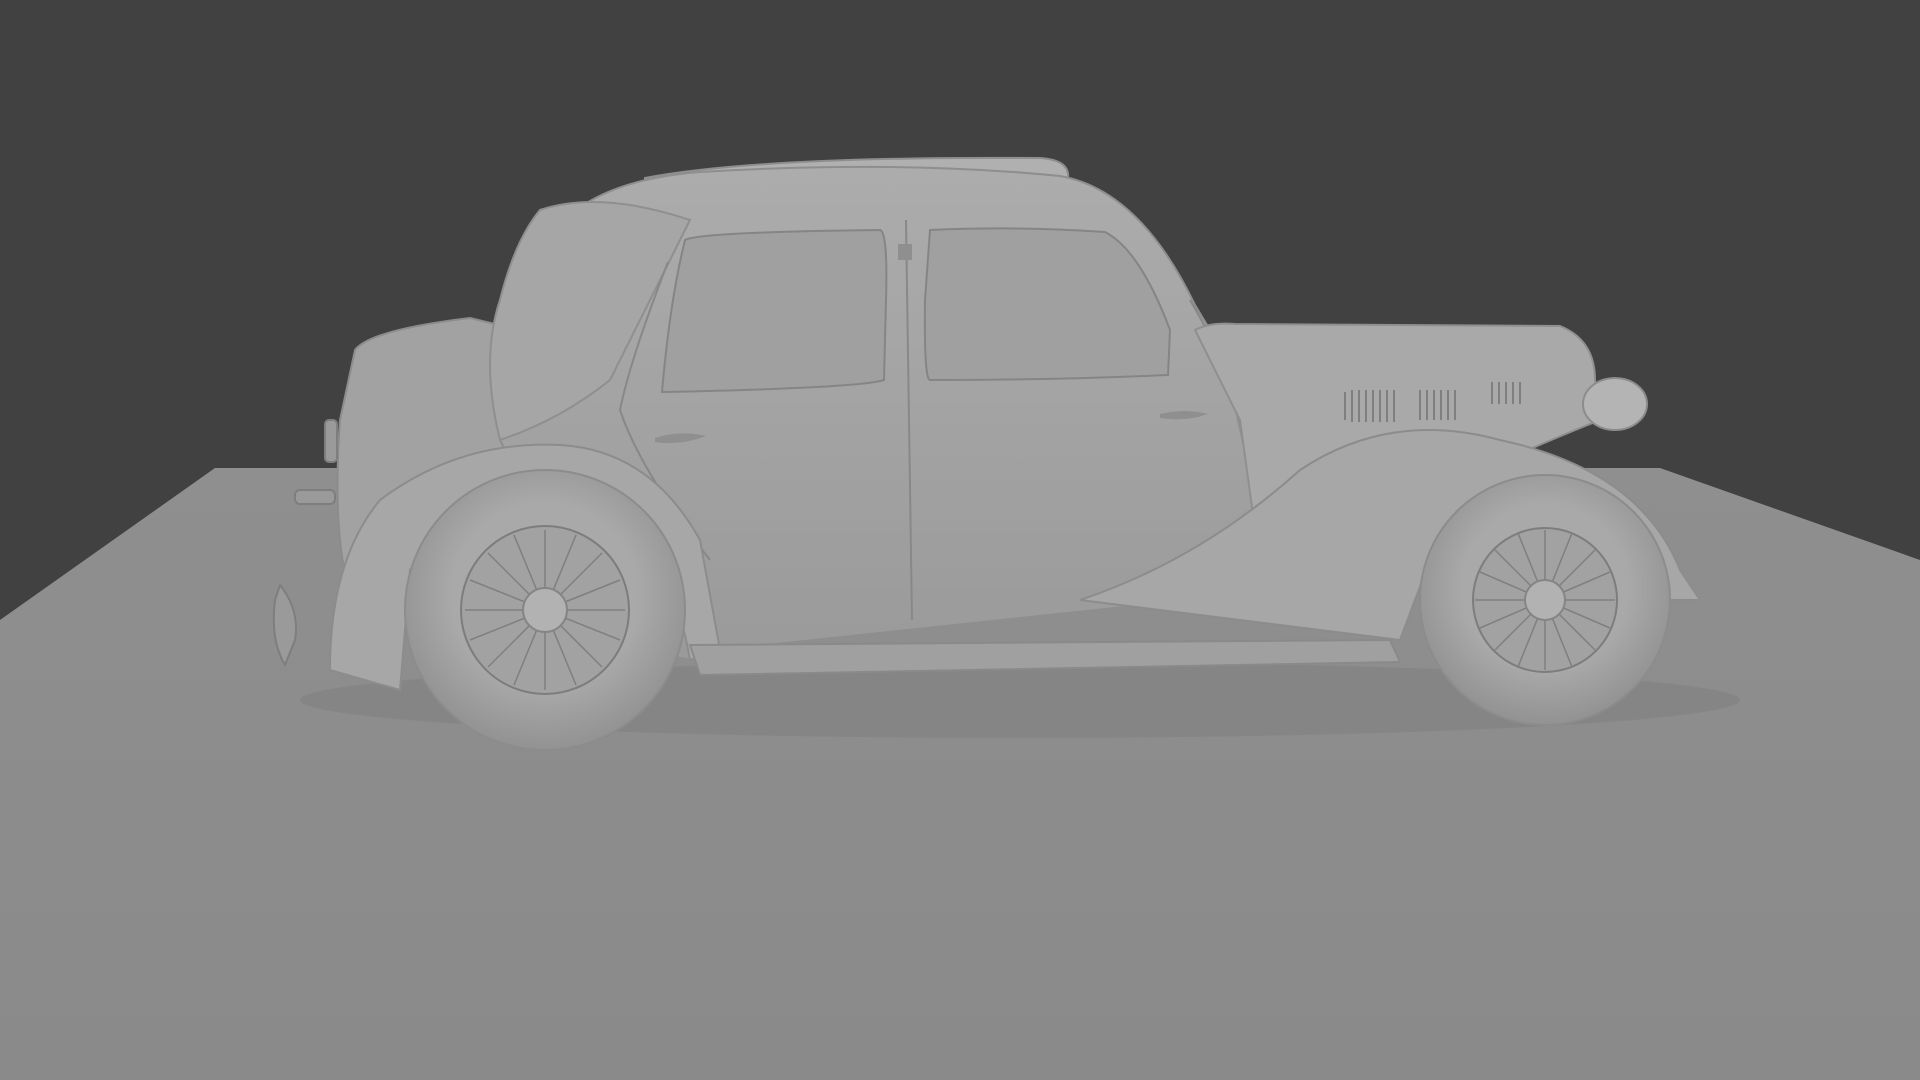  Describe the element at coordinates (545, 610) in the screenshot. I see `rear-wheel` at that location.